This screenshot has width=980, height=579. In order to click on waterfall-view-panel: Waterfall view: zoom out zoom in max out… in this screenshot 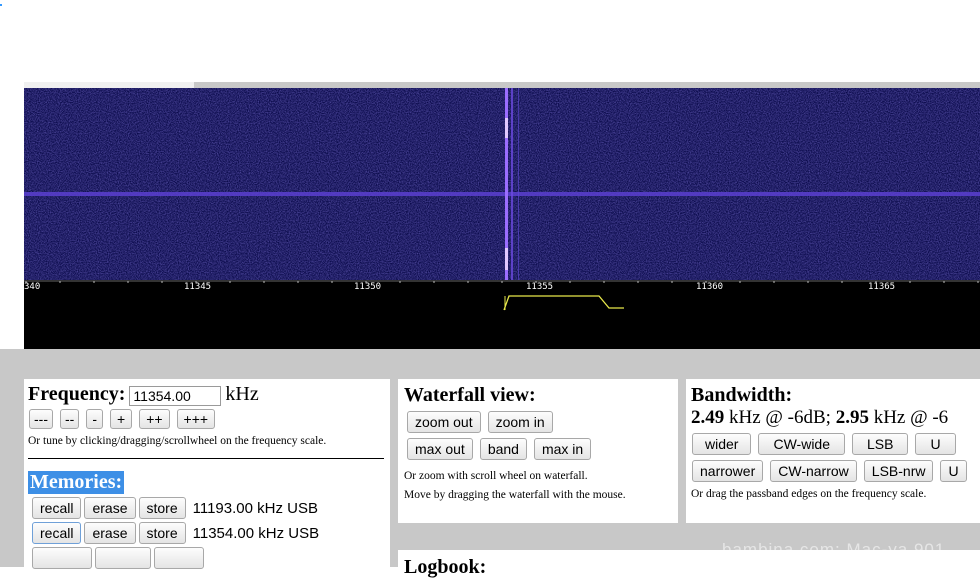, I will do `click(538, 451)`.